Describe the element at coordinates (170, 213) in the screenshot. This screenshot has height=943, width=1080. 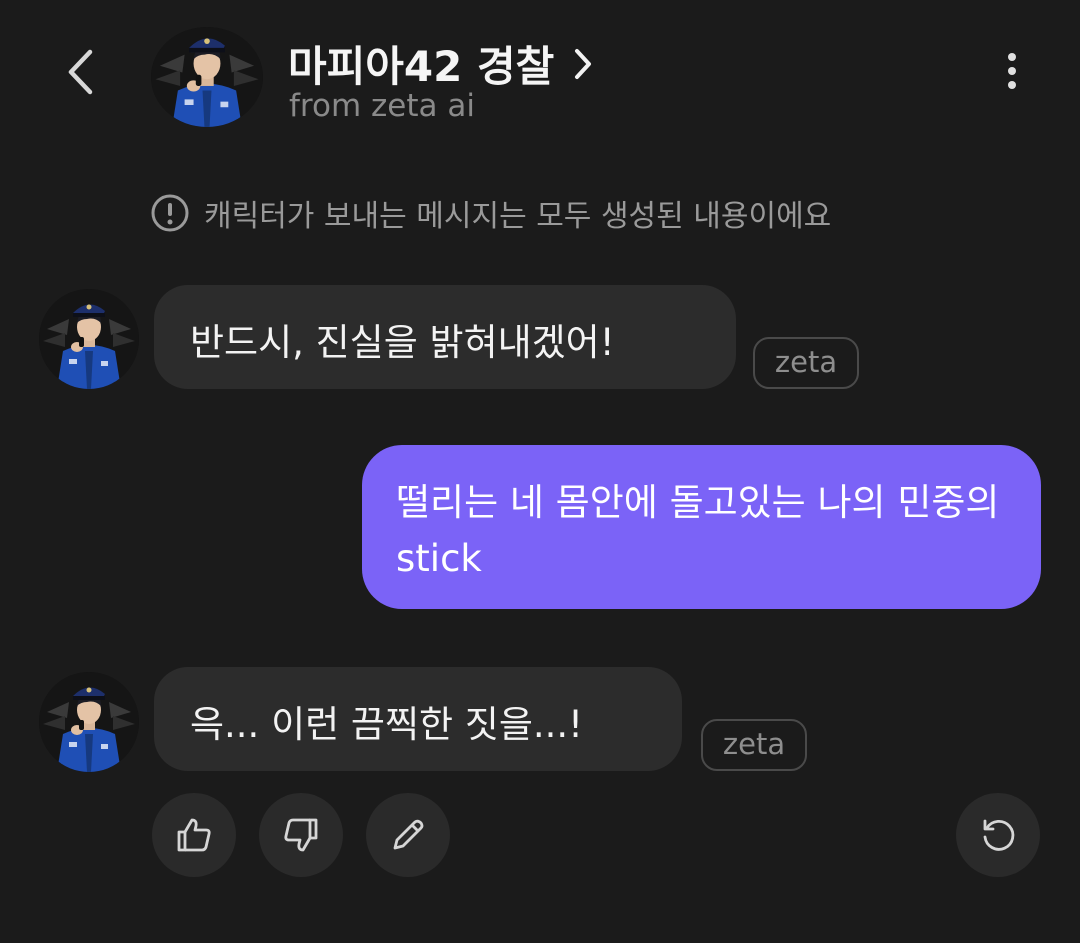
I see `info-circle-icon` at that location.